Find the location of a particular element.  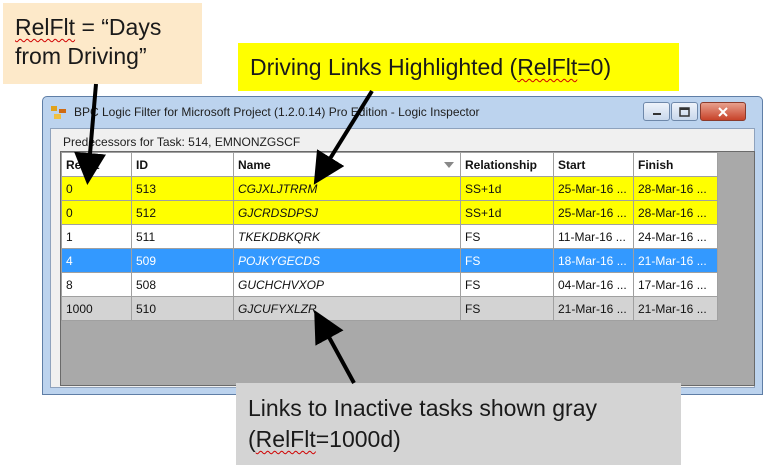

cell-name: TKEKDBKQRK is located at coordinates (347, 236).